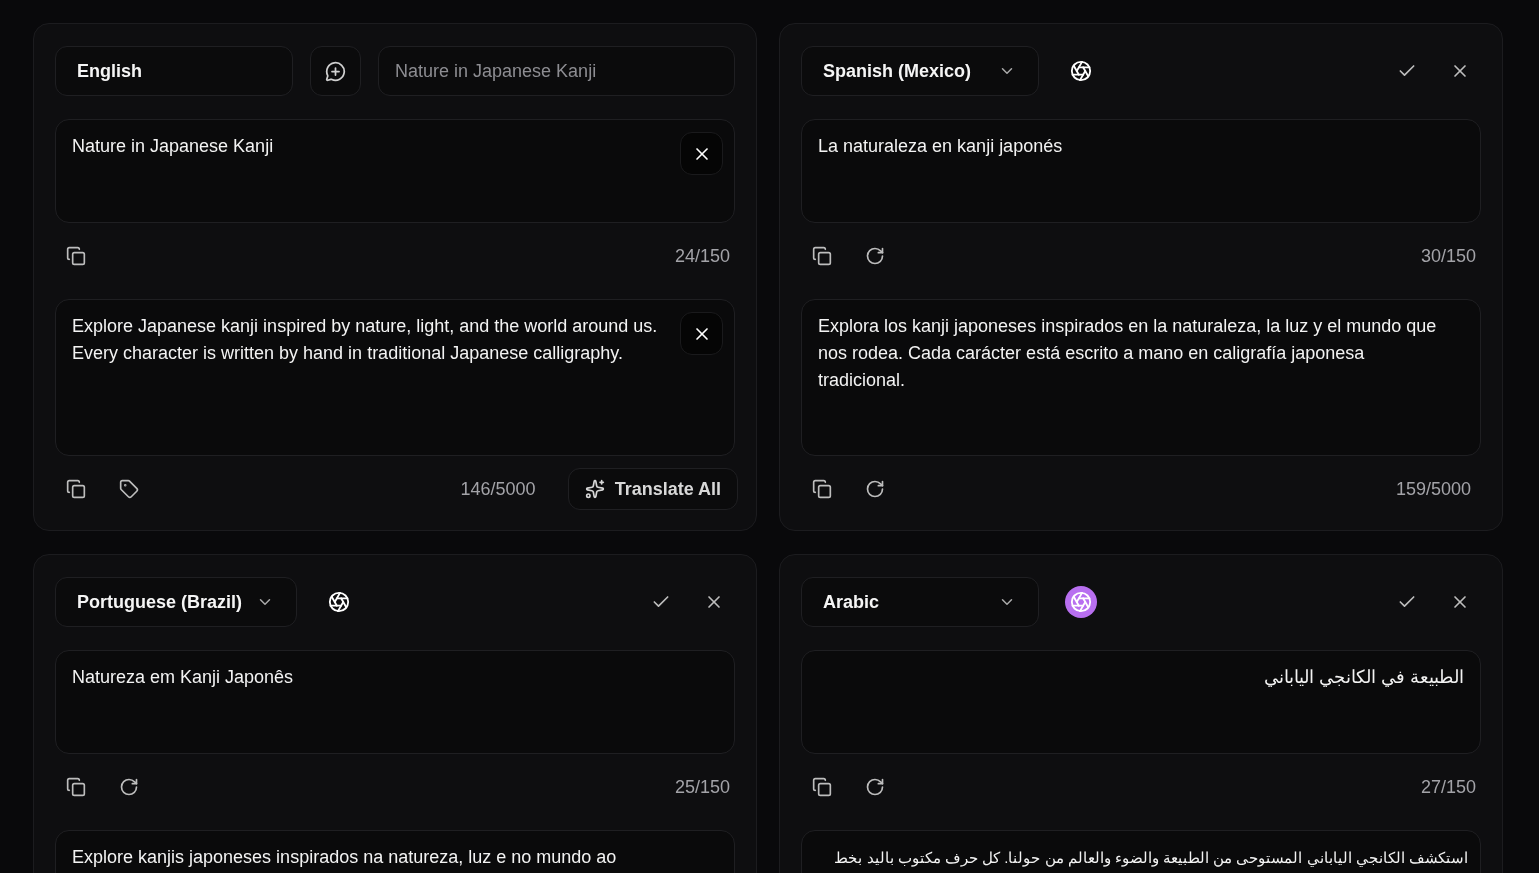 The image size is (1539, 873). I want to click on title-input: Nature in Japanese Kanji, so click(556, 71).